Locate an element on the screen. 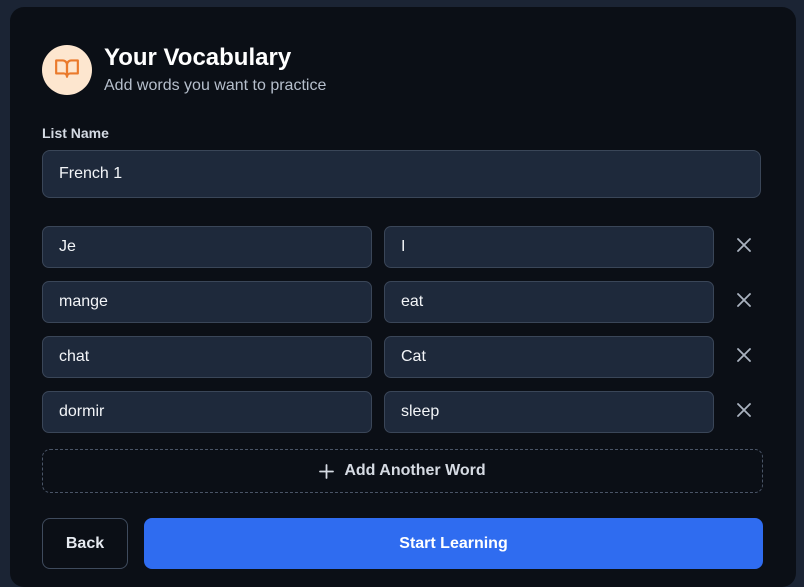 This screenshot has height=587, width=804. list-name-input: French 1 is located at coordinates (401, 174).